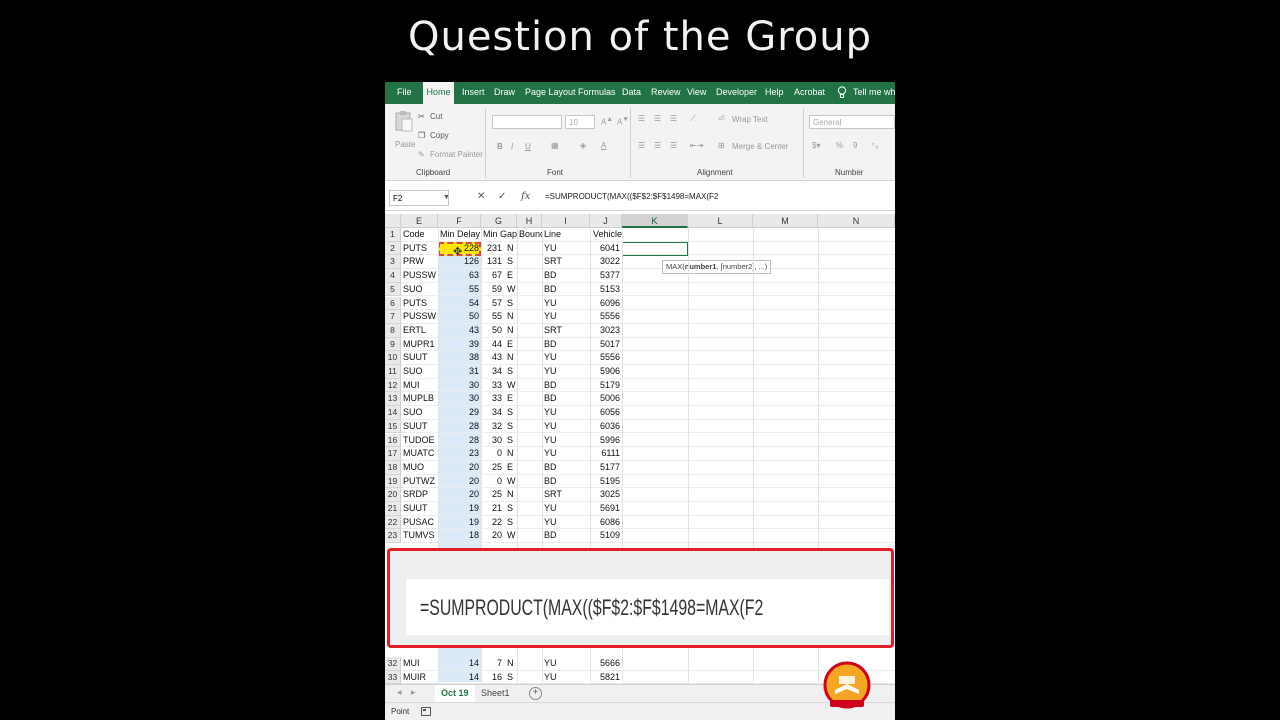 The width and height of the screenshot is (1280, 720). What do you see at coordinates (492, 358) in the screenshot?
I see `cell-min-gap: 43` at bounding box center [492, 358].